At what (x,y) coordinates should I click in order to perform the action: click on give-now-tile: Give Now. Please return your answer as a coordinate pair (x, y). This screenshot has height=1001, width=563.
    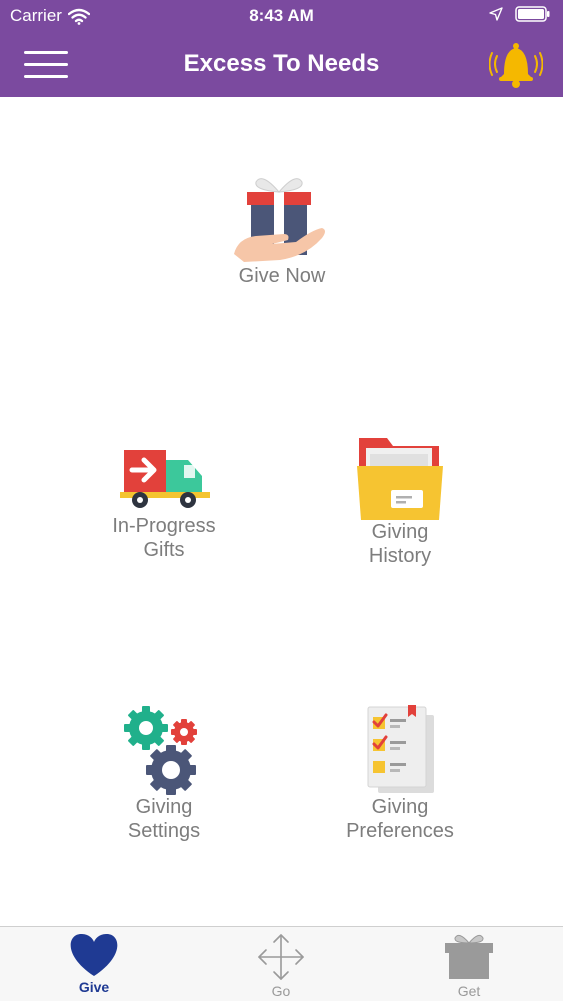
    Looking at the image, I should click on (282, 230).